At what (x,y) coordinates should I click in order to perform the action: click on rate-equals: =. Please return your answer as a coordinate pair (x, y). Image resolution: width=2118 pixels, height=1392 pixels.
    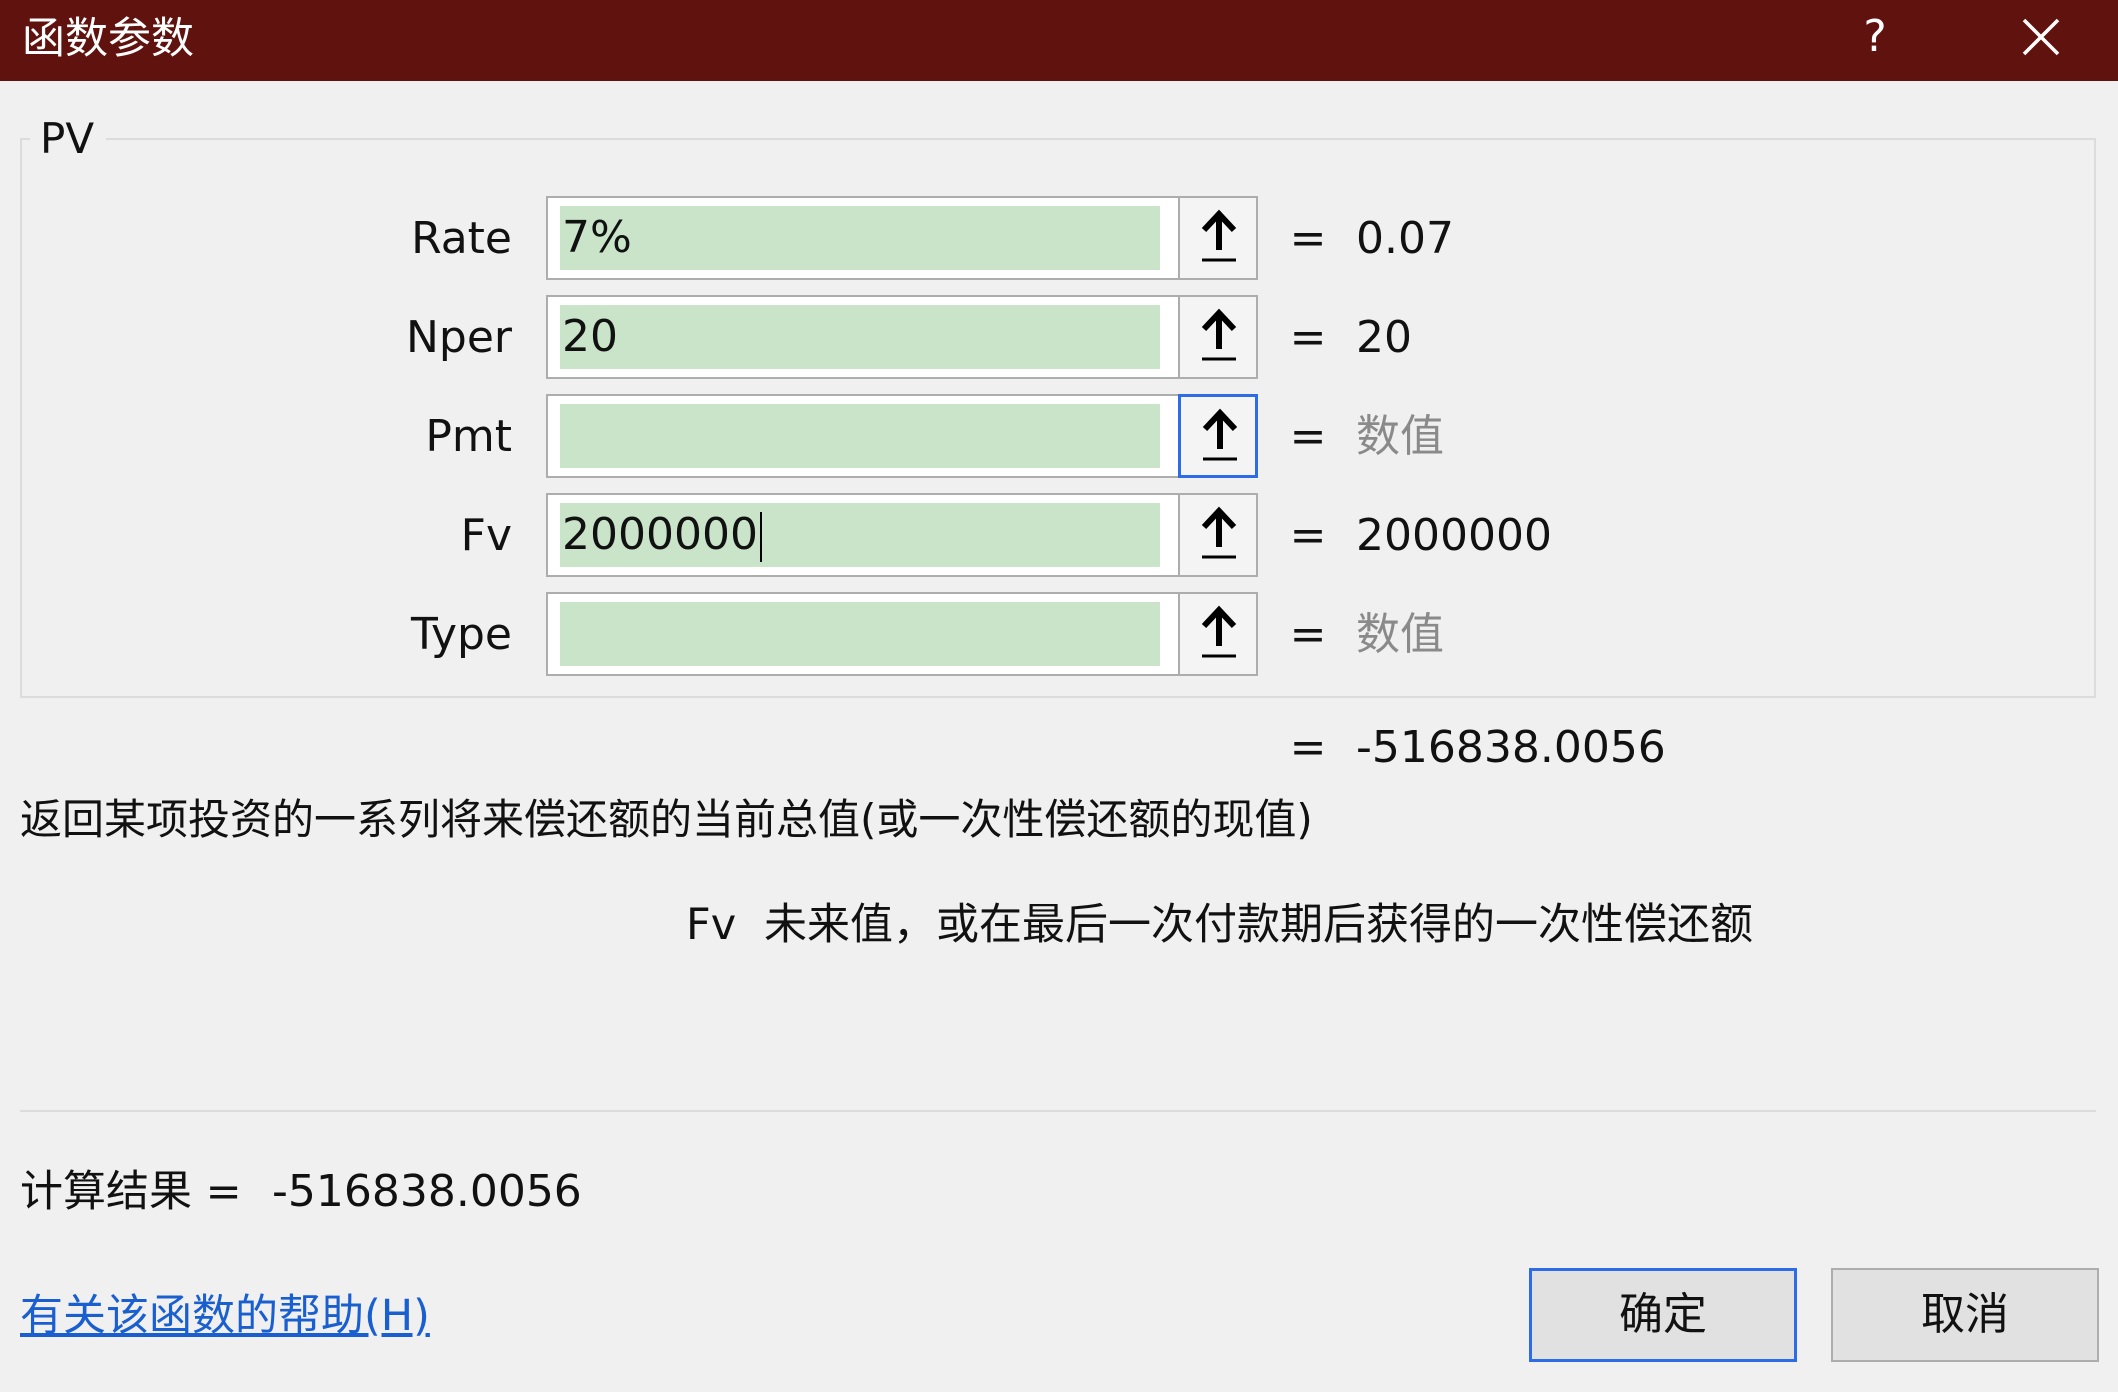
    Looking at the image, I should click on (1308, 238).